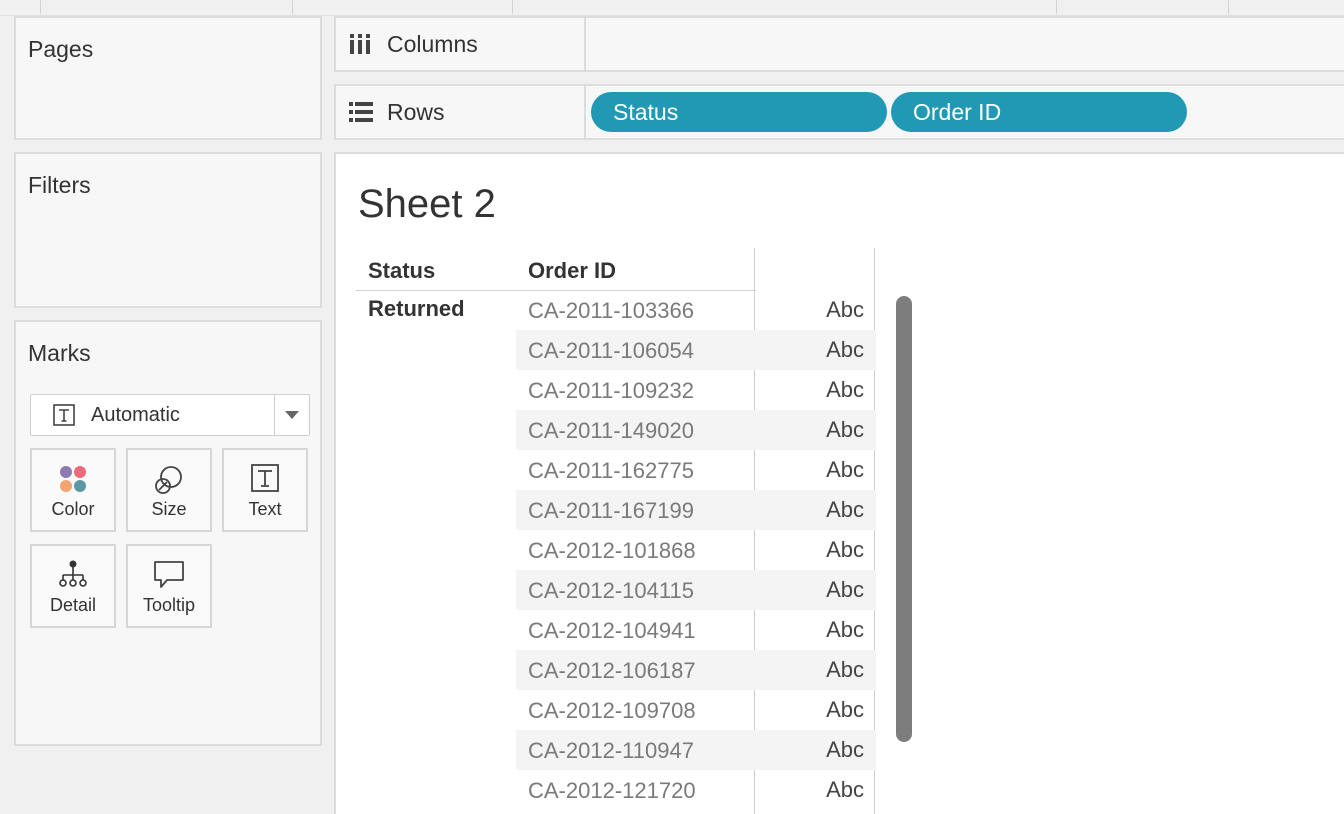 This screenshot has height=814, width=1344. Describe the element at coordinates (696, 430) in the screenshot. I see `table-row: CA-2011-149020 Abc` at that location.